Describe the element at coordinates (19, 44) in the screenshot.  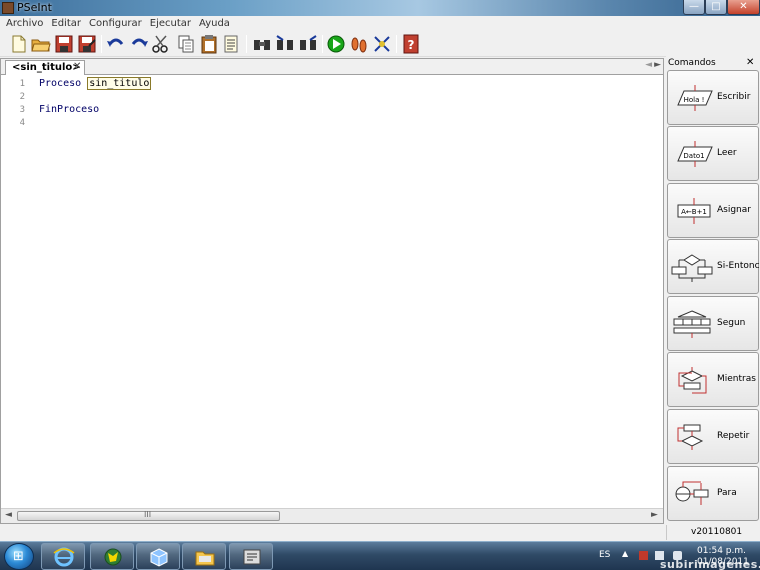
I see `new-file-icon` at that location.